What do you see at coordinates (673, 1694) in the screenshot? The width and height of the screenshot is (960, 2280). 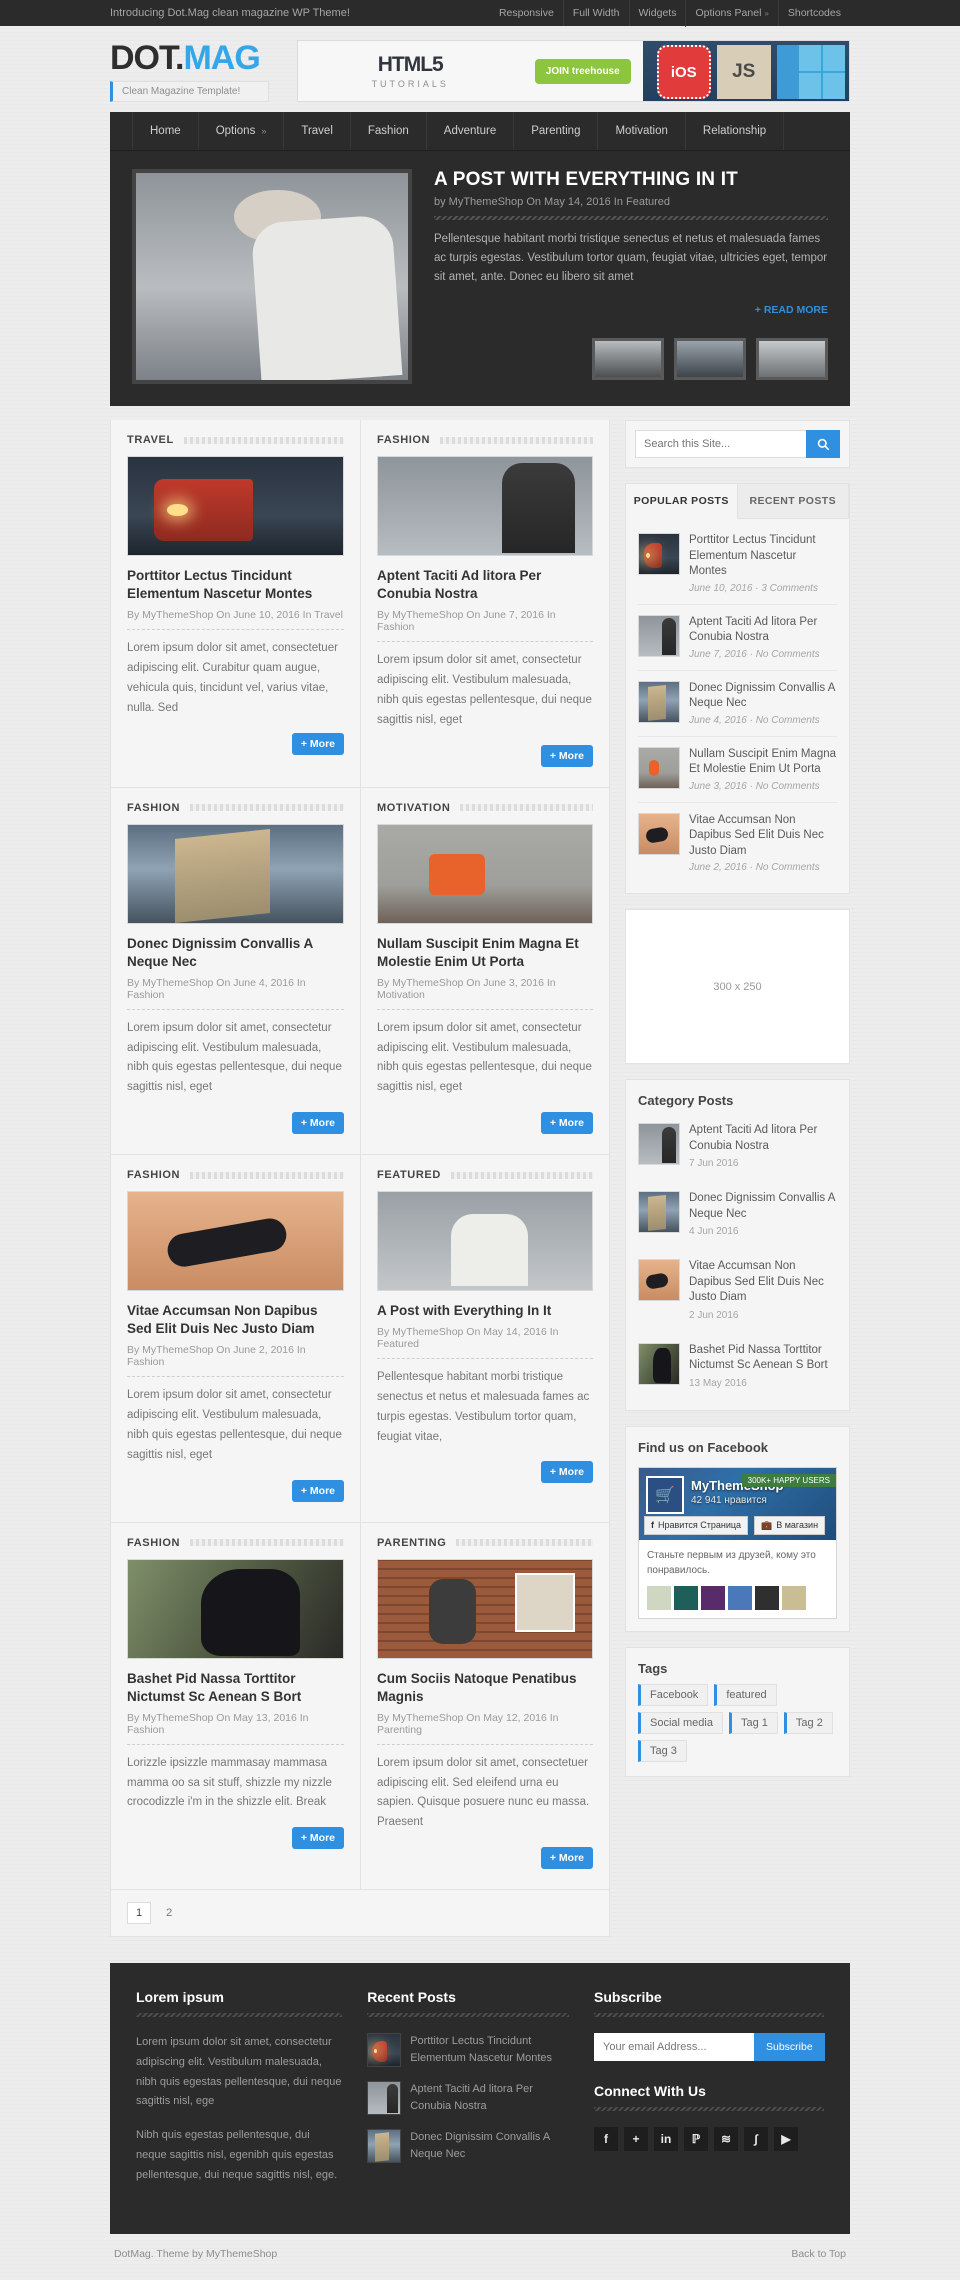 I see `tag-link: Facebook` at bounding box center [673, 1694].